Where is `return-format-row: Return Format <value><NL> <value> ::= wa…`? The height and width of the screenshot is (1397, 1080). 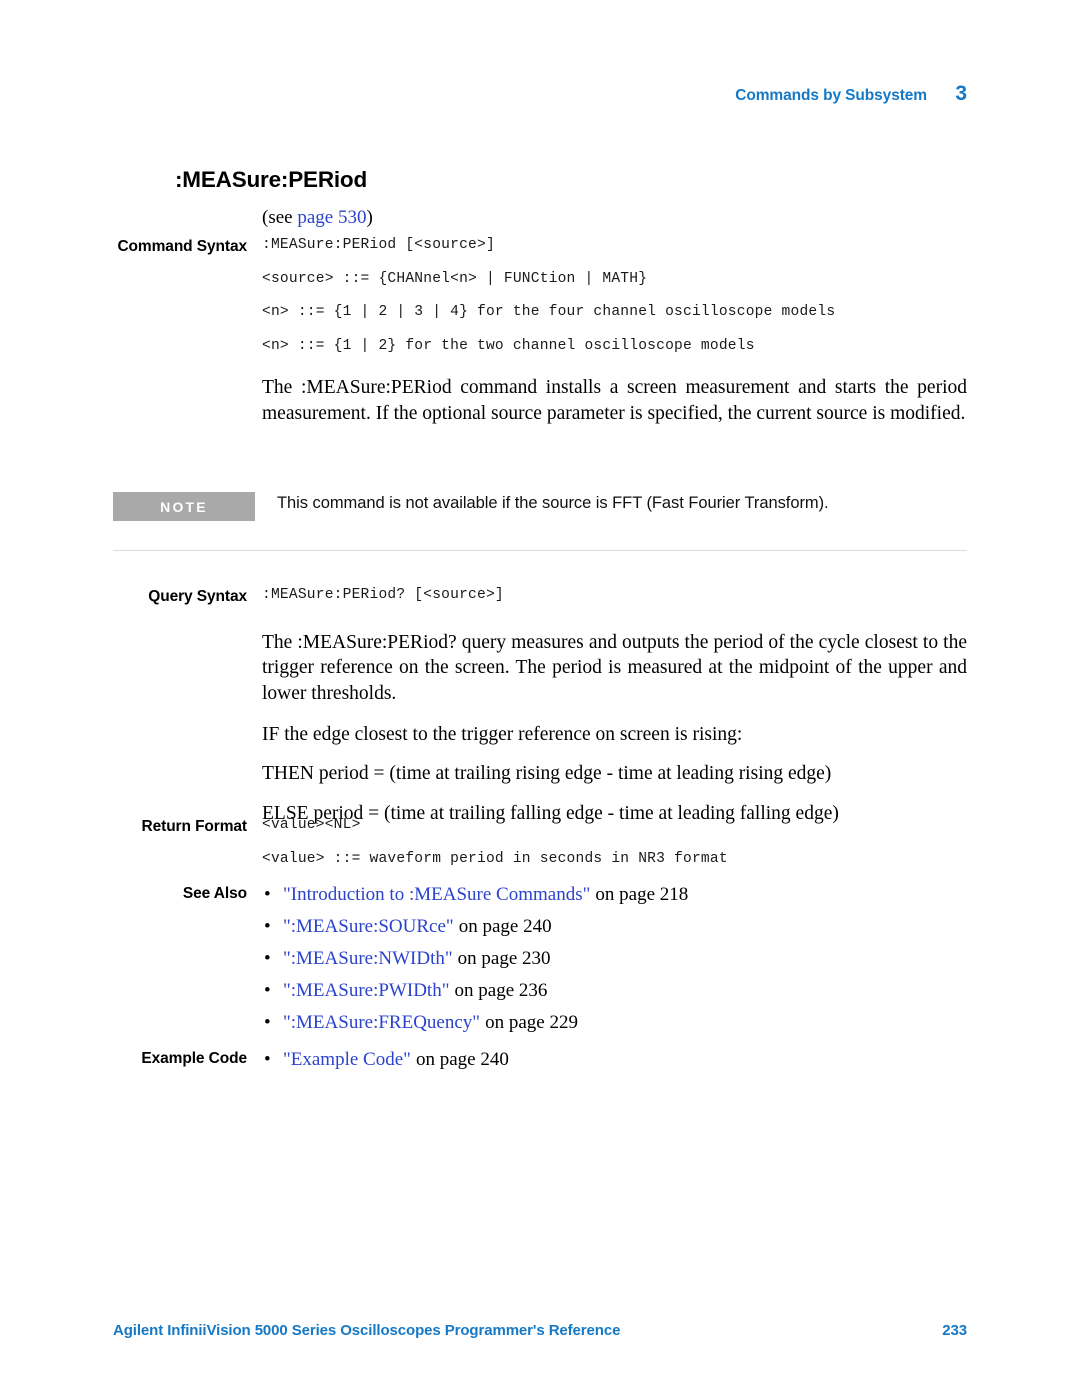
return-format-row: Return Format <value><NL> <value> ::= wa… is located at coordinates (540, 842).